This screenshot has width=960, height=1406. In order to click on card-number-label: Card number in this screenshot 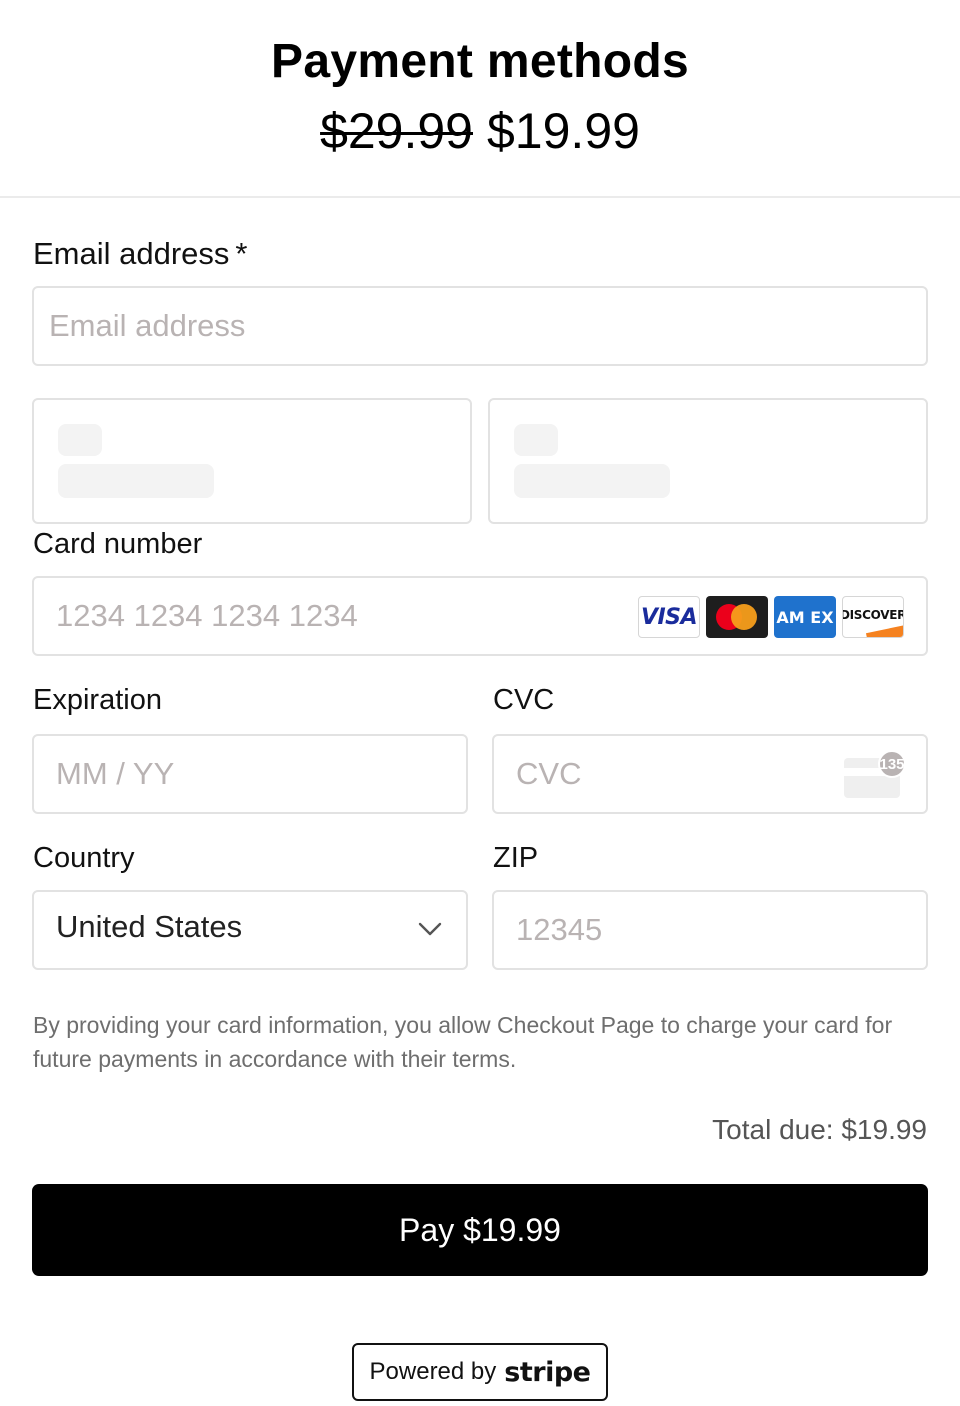, I will do `click(118, 544)`.